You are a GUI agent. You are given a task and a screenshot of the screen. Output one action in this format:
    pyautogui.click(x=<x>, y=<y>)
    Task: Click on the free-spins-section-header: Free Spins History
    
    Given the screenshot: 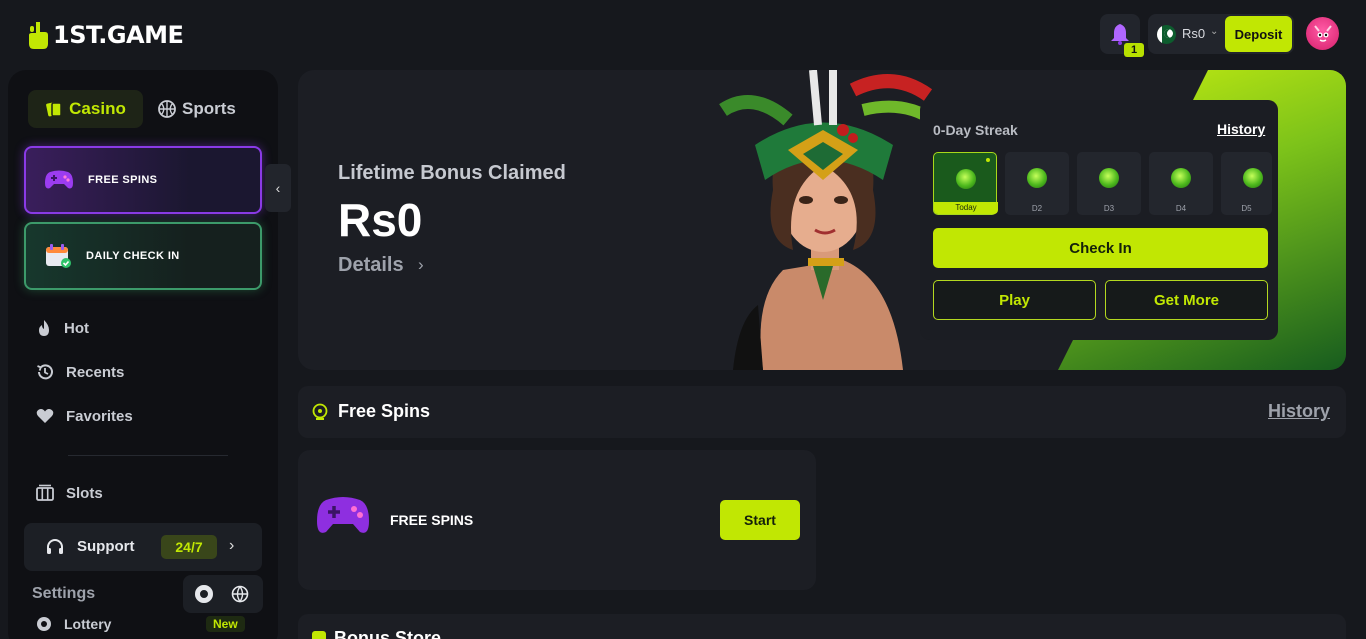 What is the action you would take?
    pyautogui.click(x=822, y=412)
    